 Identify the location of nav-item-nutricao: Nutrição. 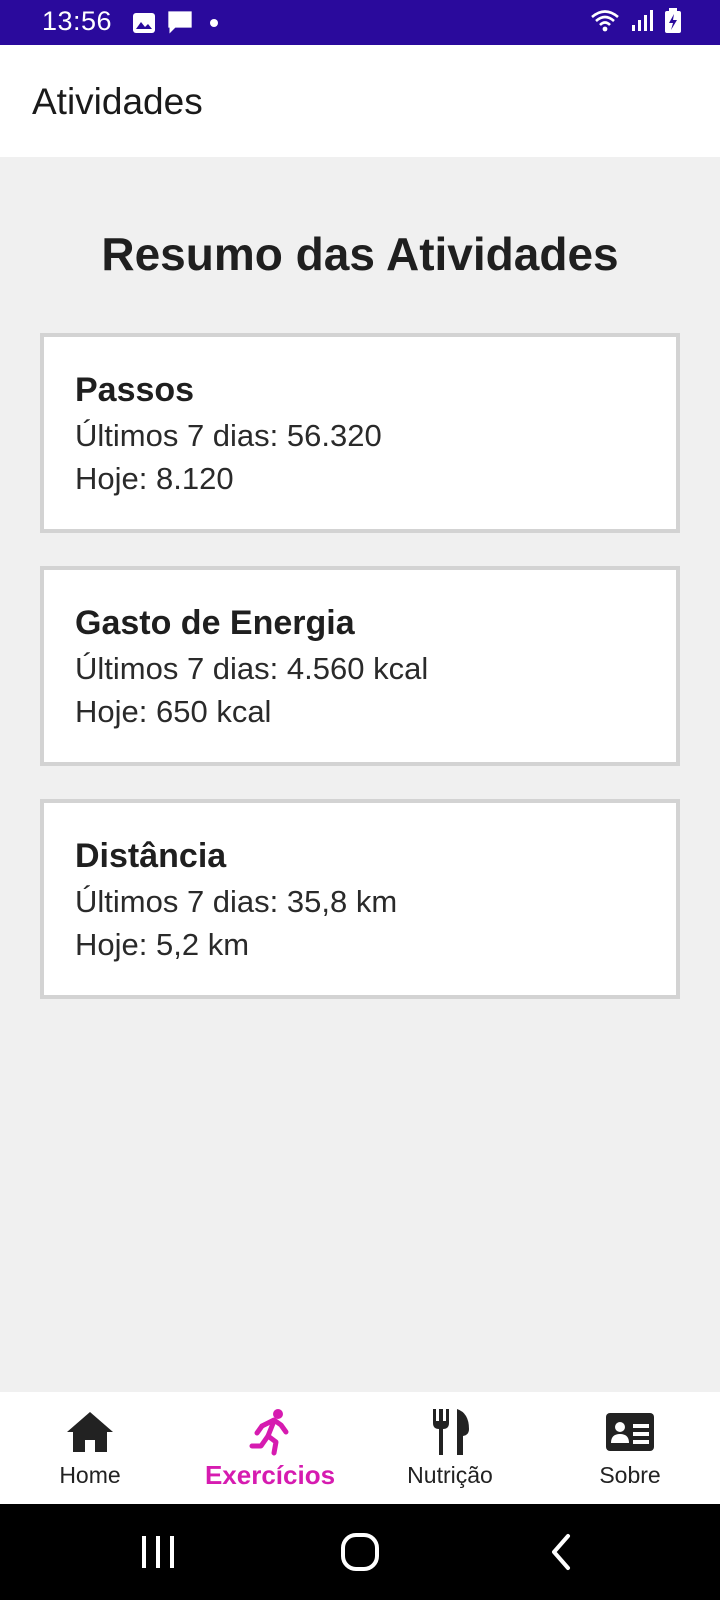
(450, 1448).